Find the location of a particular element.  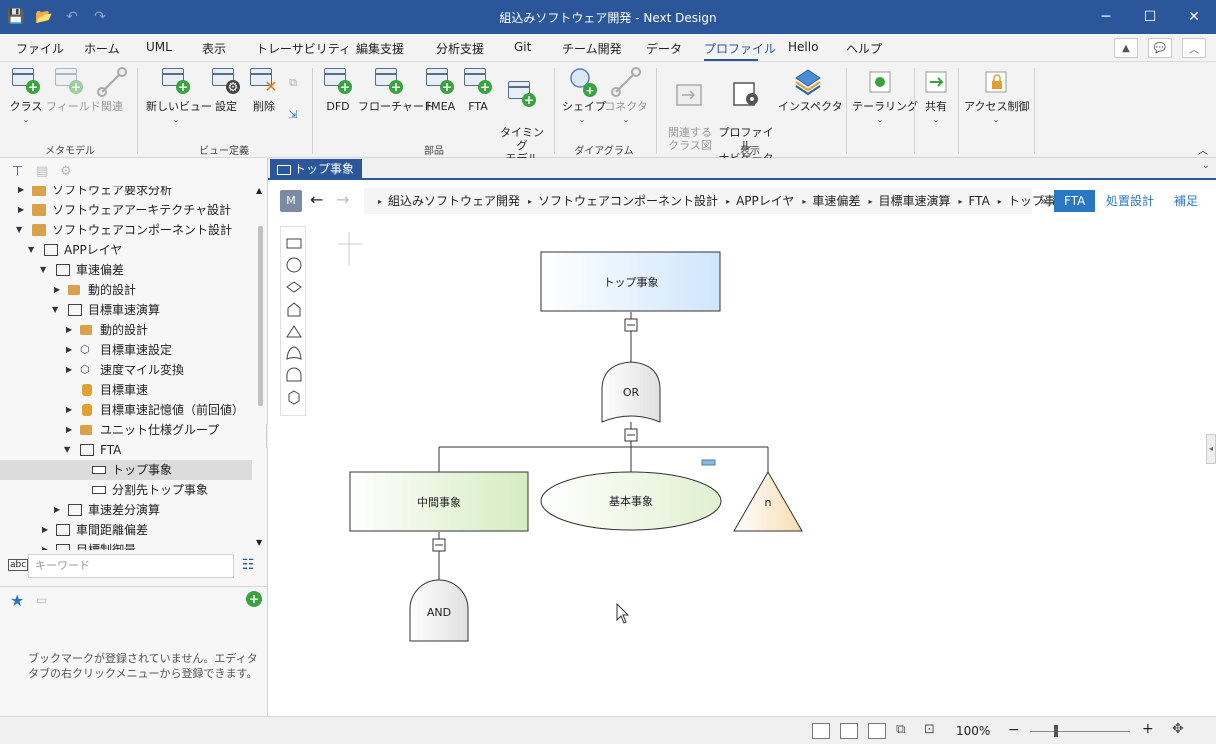

menu-traceability: トレーサビリティ is located at coordinates (303, 48).